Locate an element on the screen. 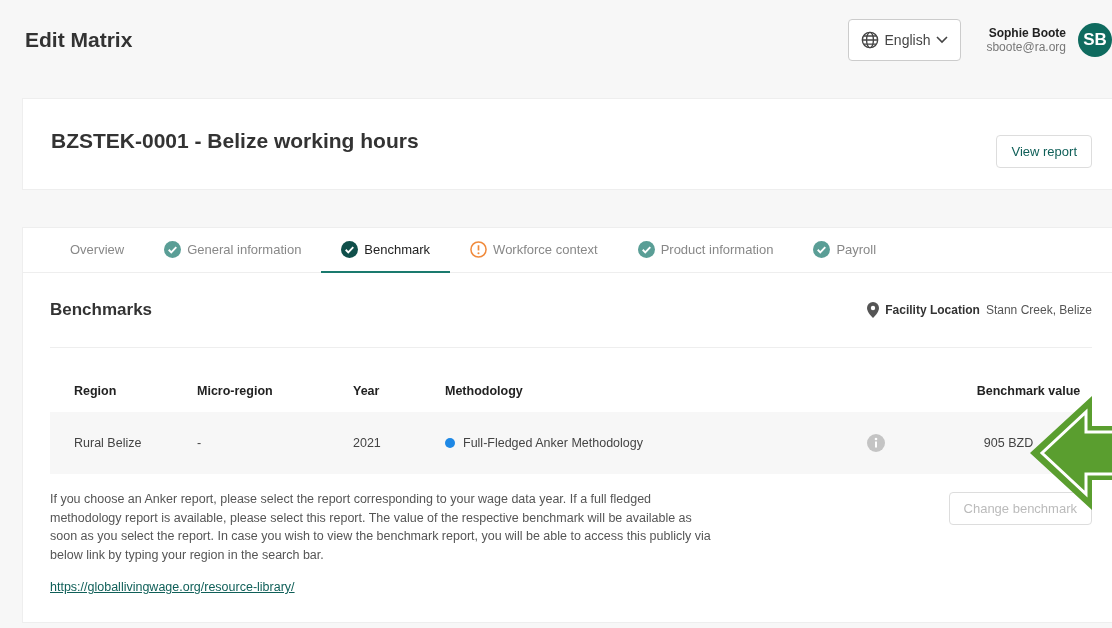 This screenshot has height=628, width=1112. tab: Overview is located at coordinates (97, 250).